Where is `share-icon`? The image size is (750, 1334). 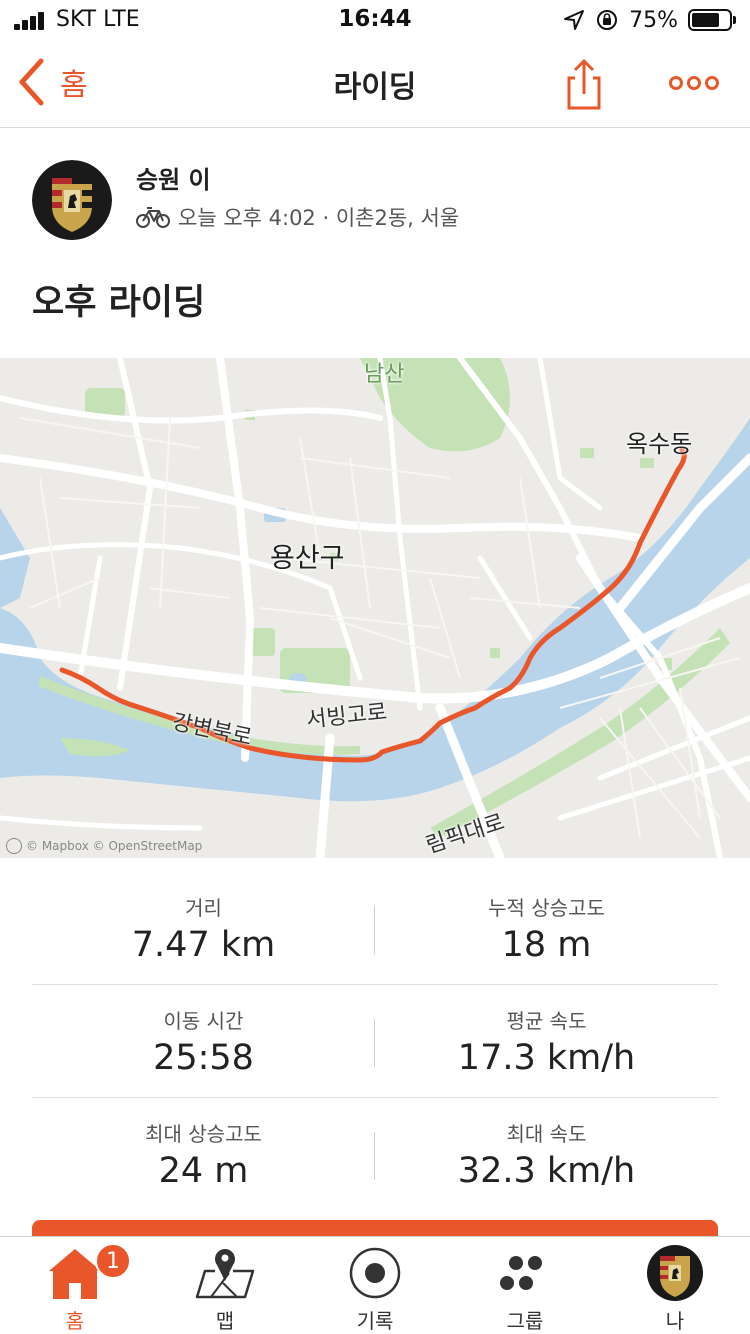
share-icon is located at coordinates (584, 84).